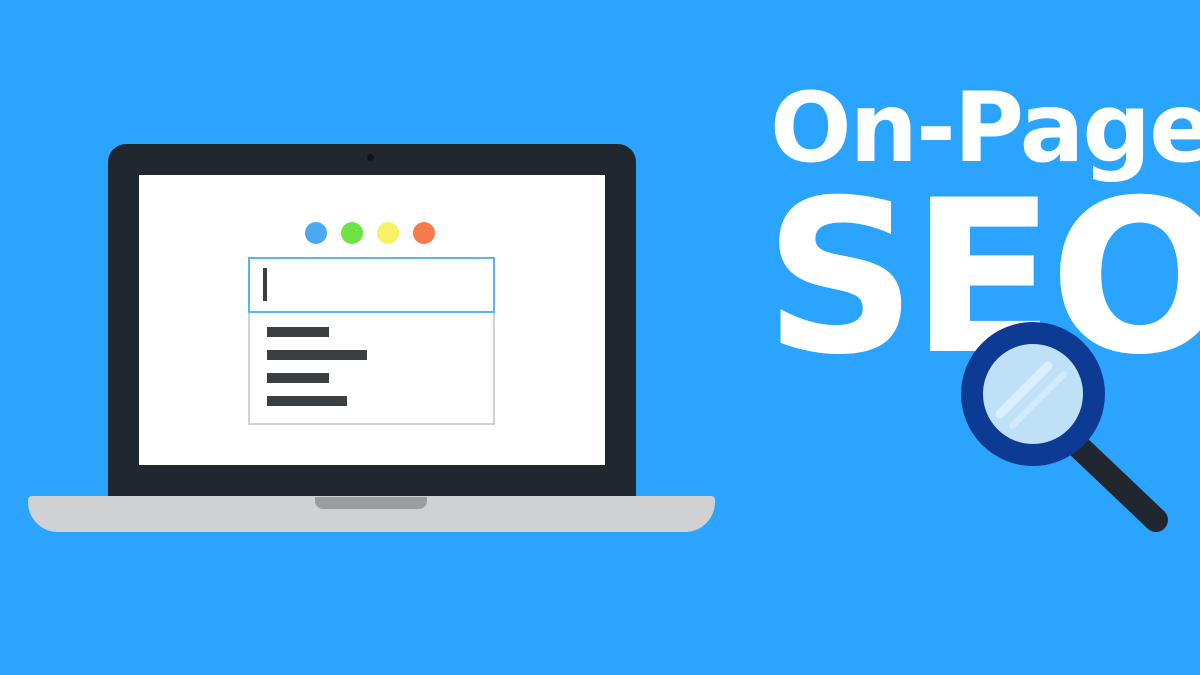 The width and height of the screenshot is (1200, 675). Describe the element at coordinates (371, 503) in the screenshot. I see `laptop-base-notch` at that location.